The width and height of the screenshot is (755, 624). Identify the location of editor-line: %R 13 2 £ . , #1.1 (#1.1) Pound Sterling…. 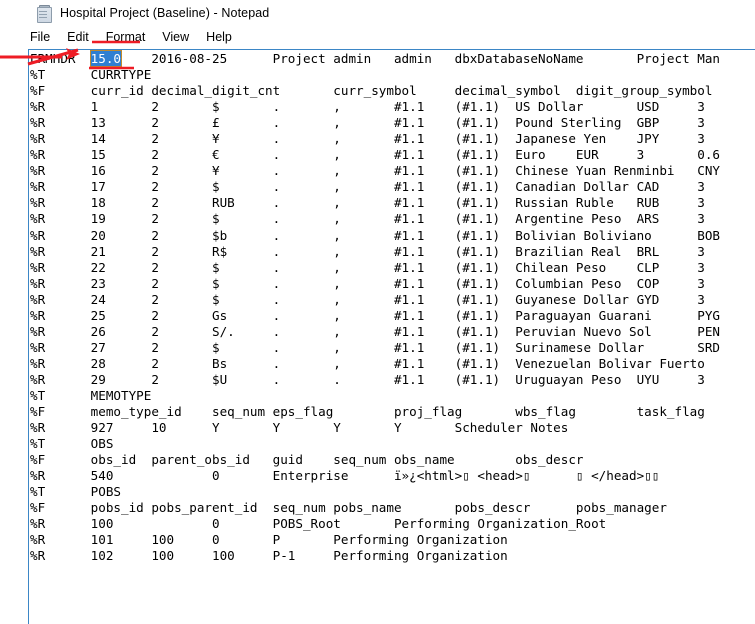
(392, 123).